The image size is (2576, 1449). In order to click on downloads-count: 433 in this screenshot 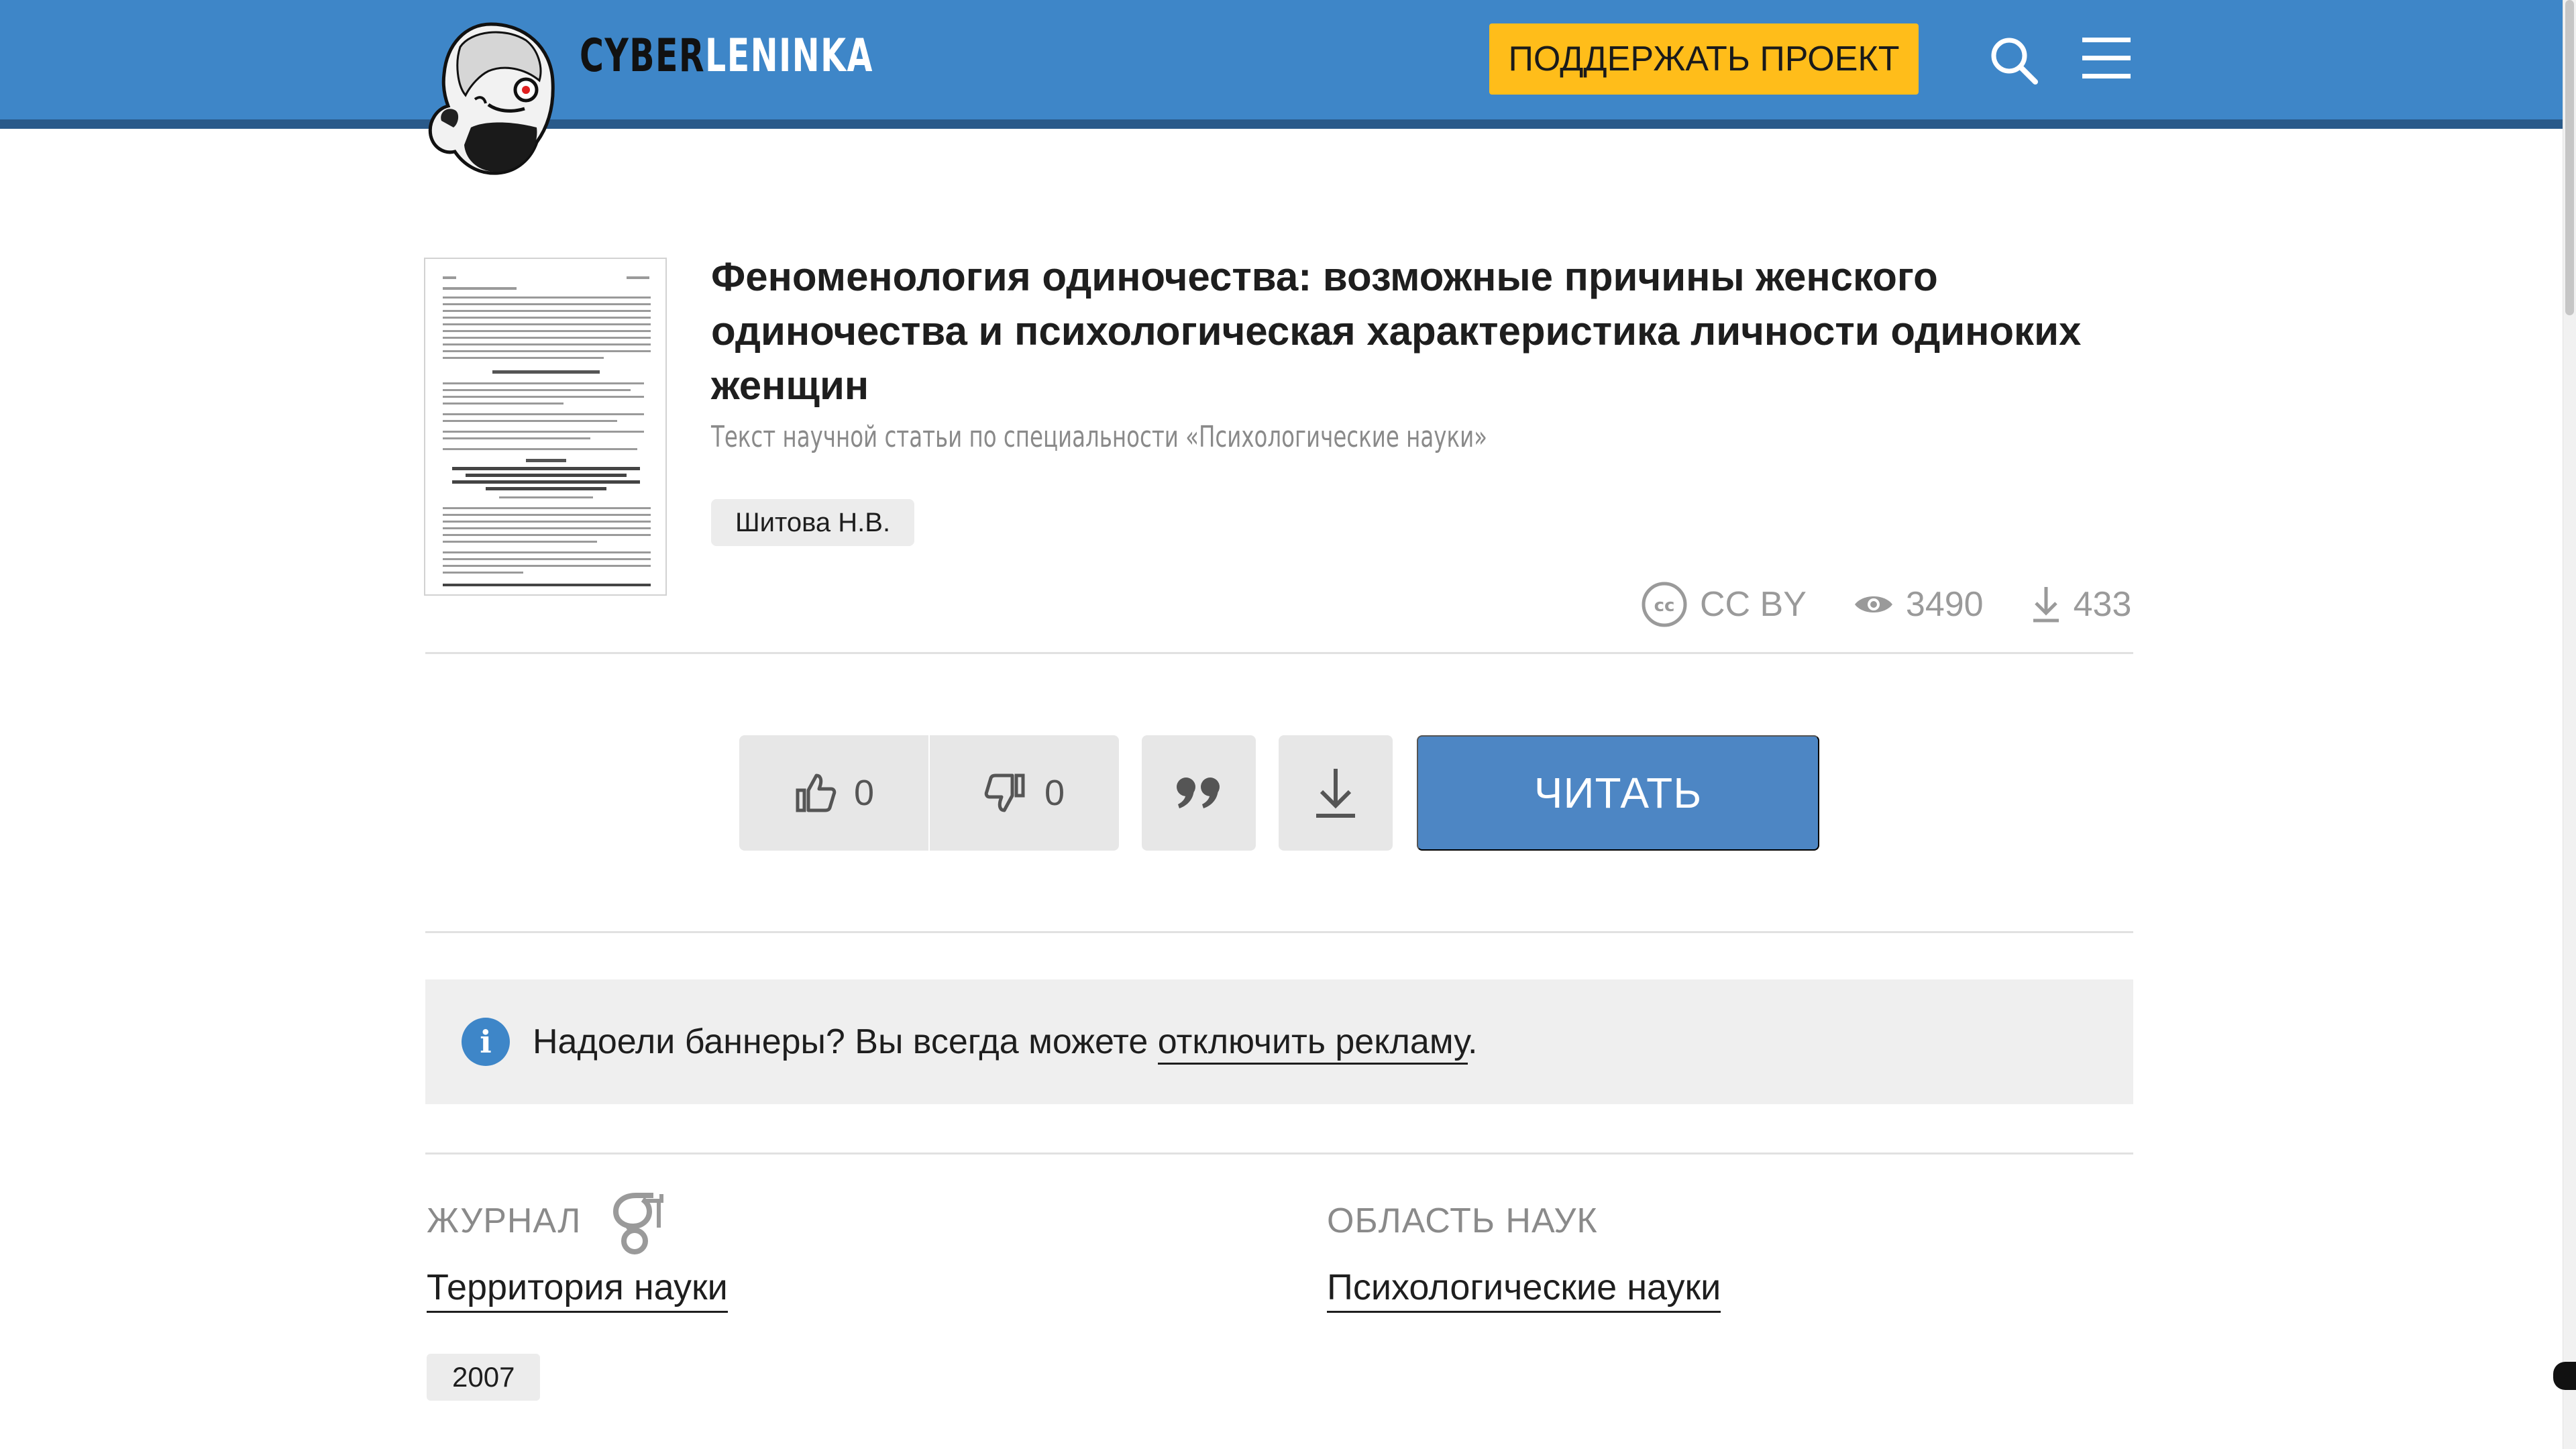, I will do `click(2102, 604)`.